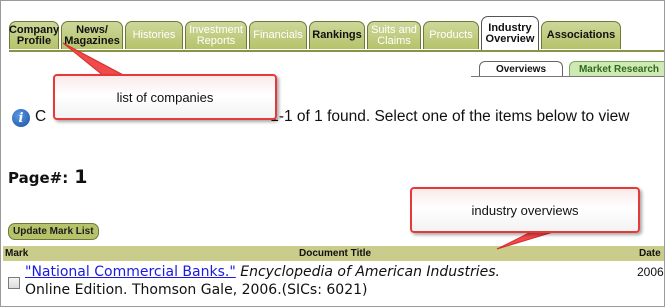 The width and height of the screenshot is (665, 307). Describe the element at coordinates (650, 253) in the screenshot. I see `header-date: Date` at that location.